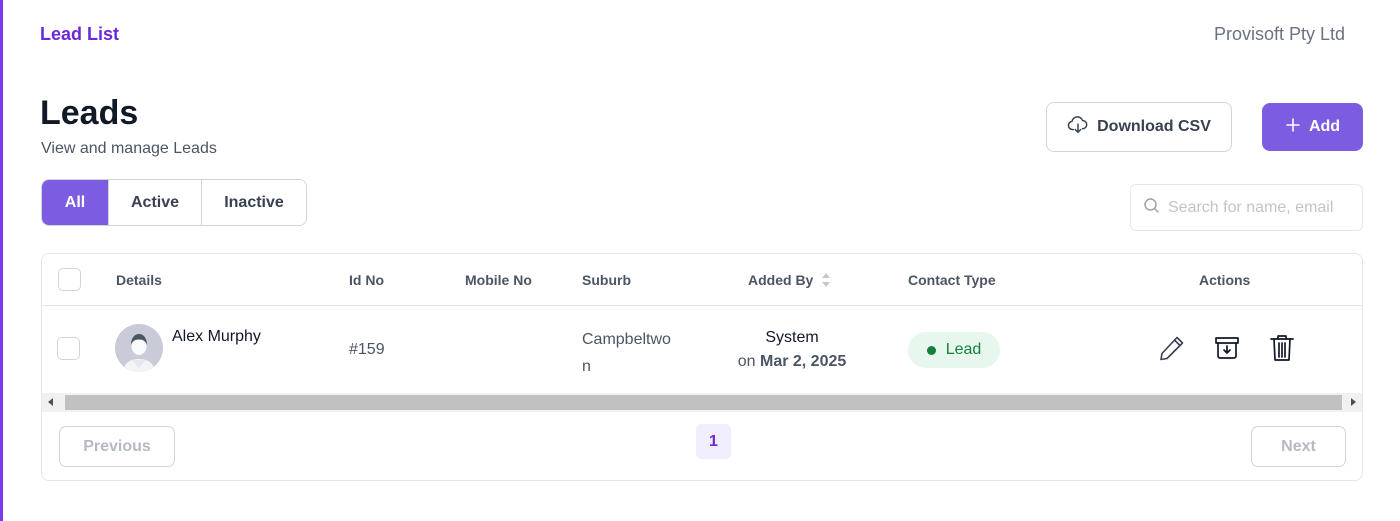 This screenshot has width=1400, height=521. Describe the element at coordinates (216, 337) in the screenshot. I see `lead-name: Alex Murphy` at that location.